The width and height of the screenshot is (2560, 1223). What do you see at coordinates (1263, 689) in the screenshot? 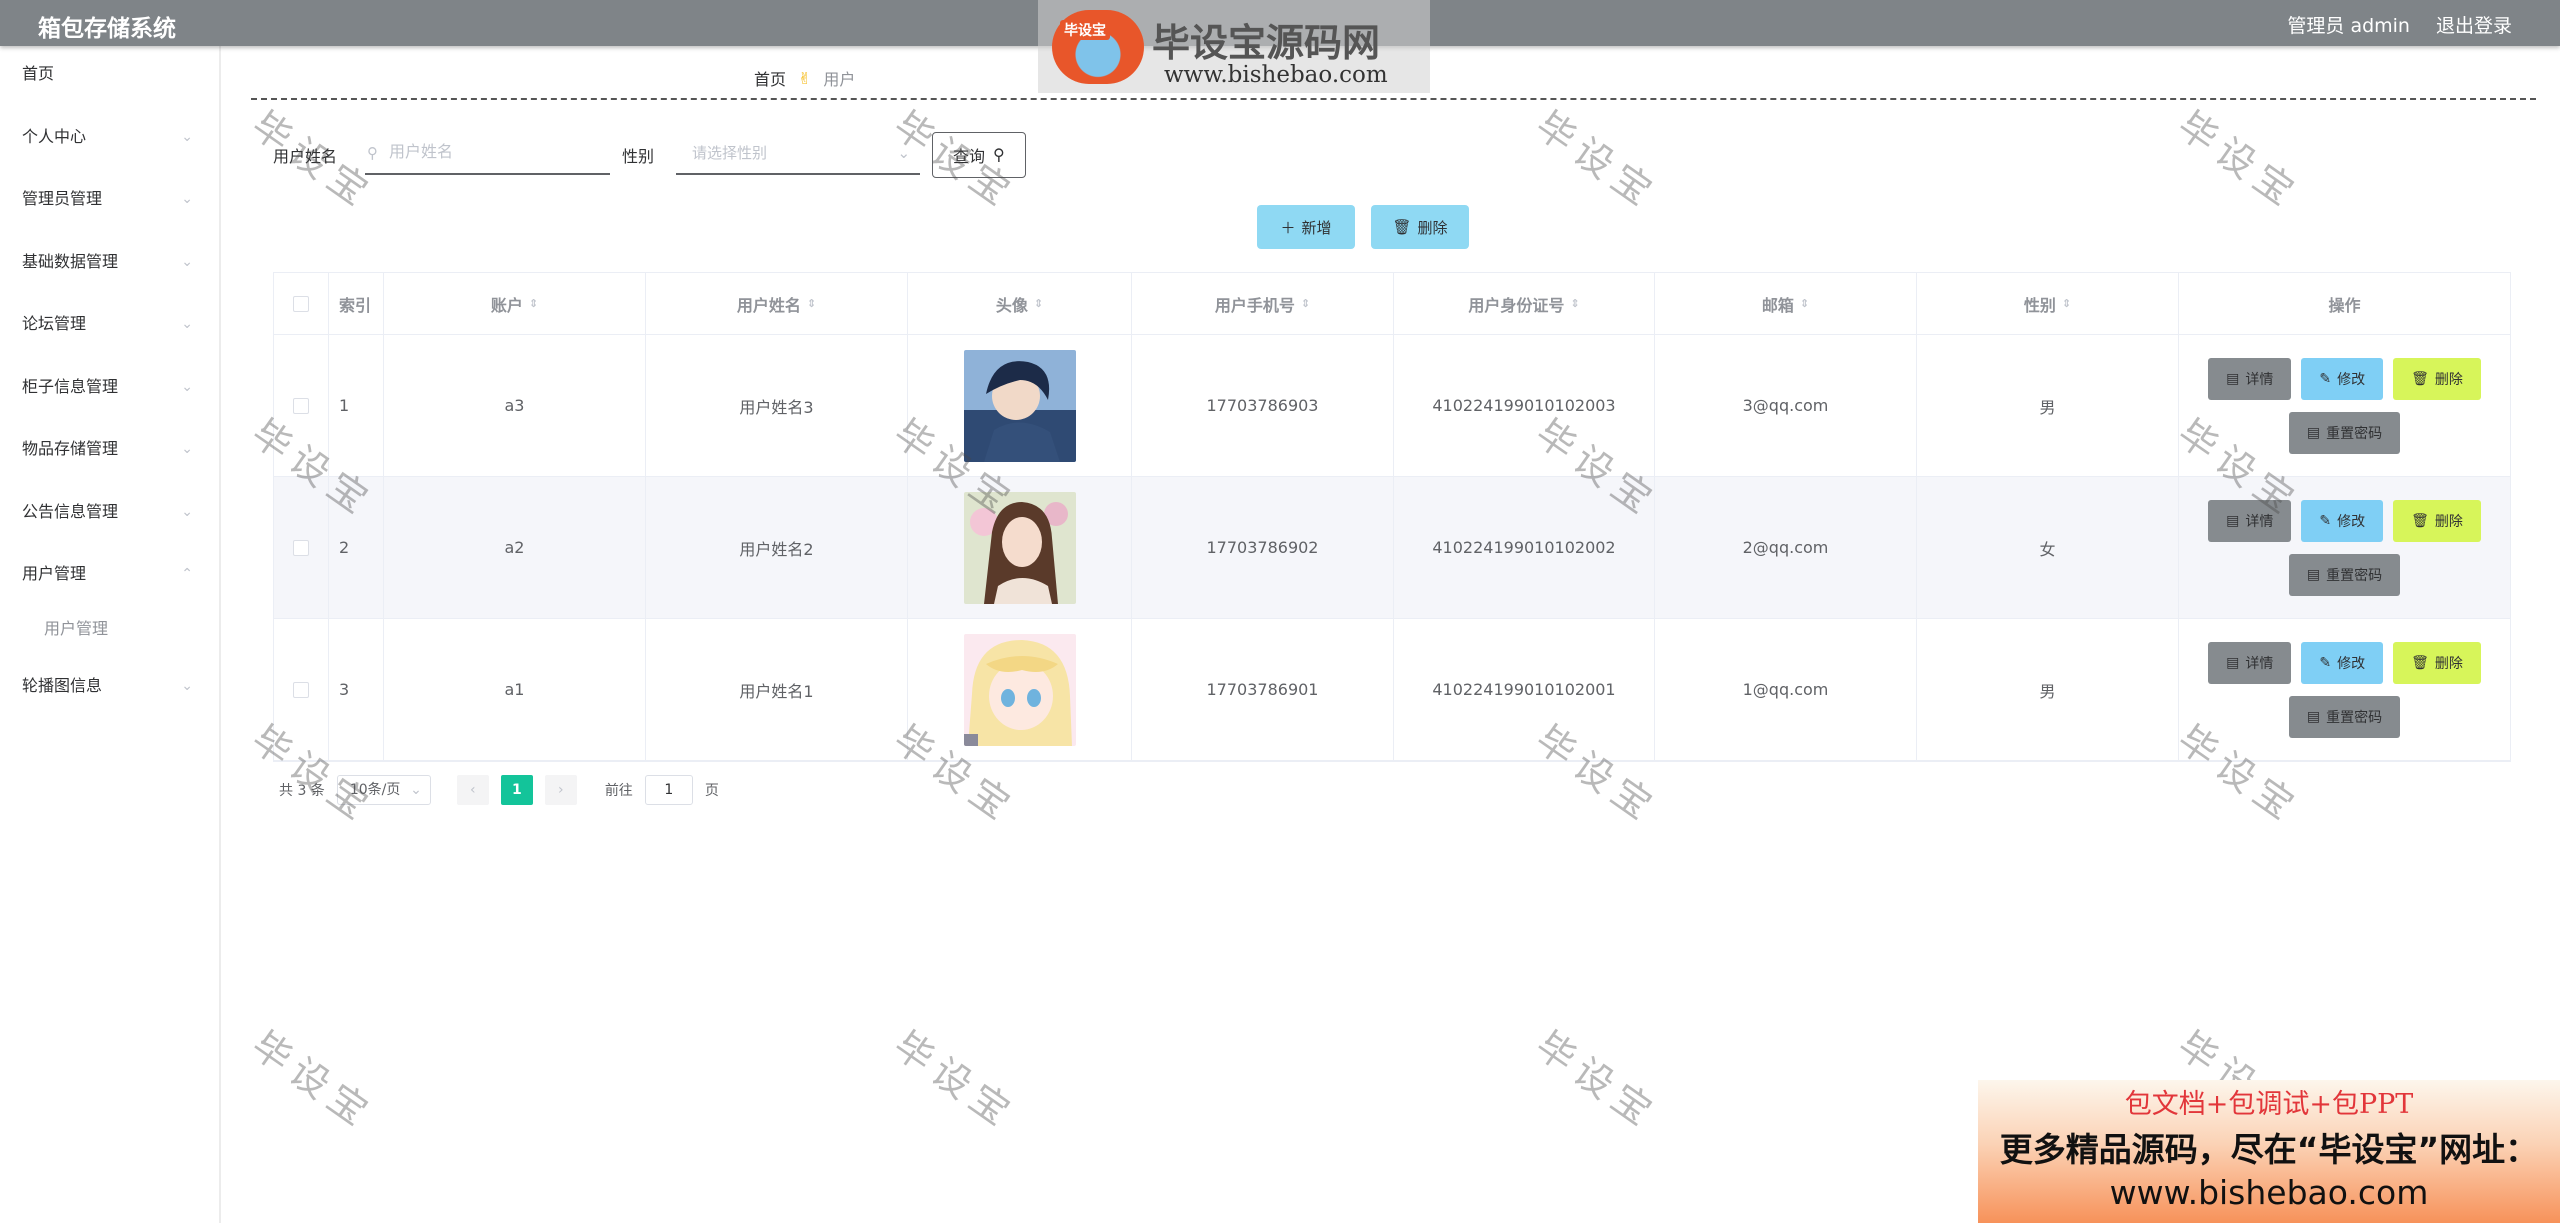
I see `row-phone: 17703786901` at bounding box center [1263, 689].